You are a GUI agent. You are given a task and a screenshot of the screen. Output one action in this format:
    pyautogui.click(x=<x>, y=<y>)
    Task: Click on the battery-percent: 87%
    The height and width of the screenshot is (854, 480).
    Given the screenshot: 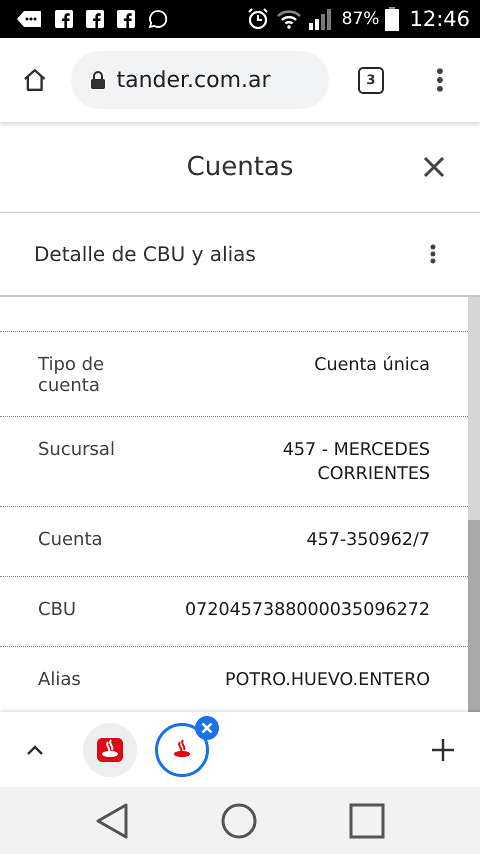 What is the action you would take?
    pyautogui.click(x=361, y=19)
    